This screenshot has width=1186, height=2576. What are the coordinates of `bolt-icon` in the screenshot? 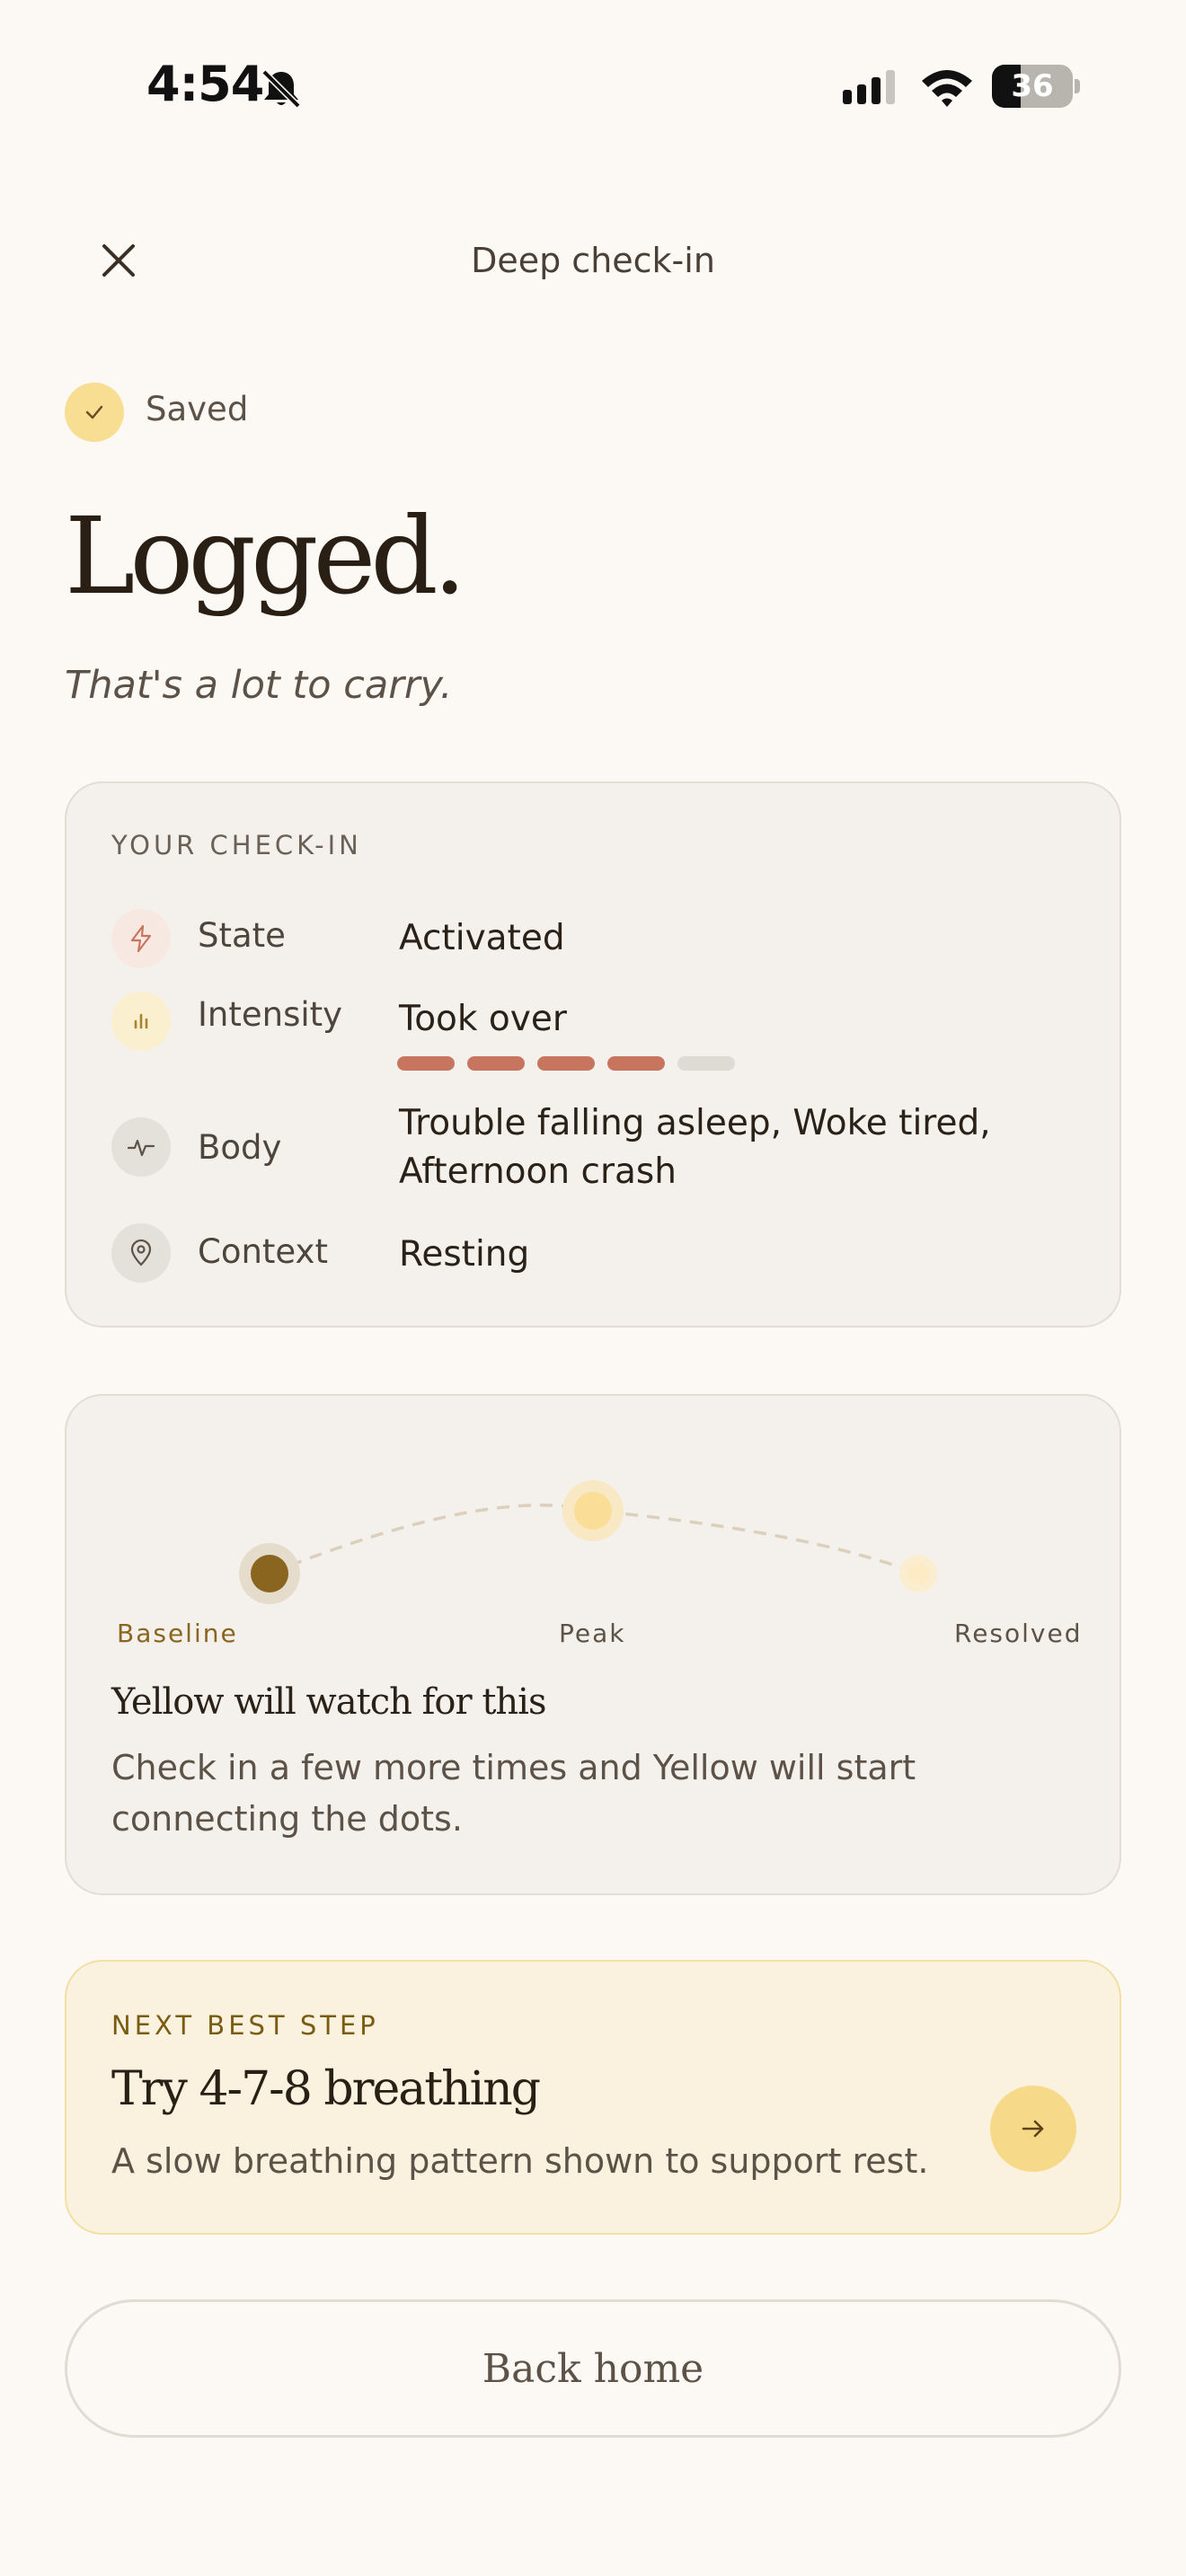 It's located at (141, 938).